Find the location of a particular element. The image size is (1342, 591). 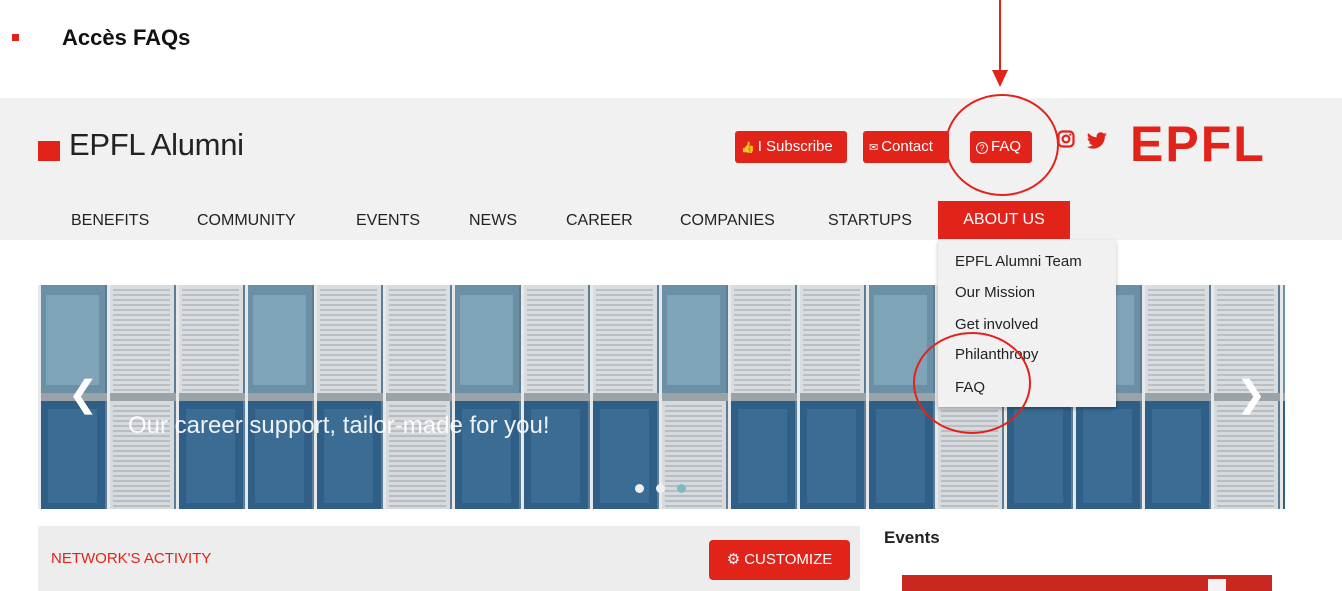

nav-career: CAREER is located at coordinates (599, 221).